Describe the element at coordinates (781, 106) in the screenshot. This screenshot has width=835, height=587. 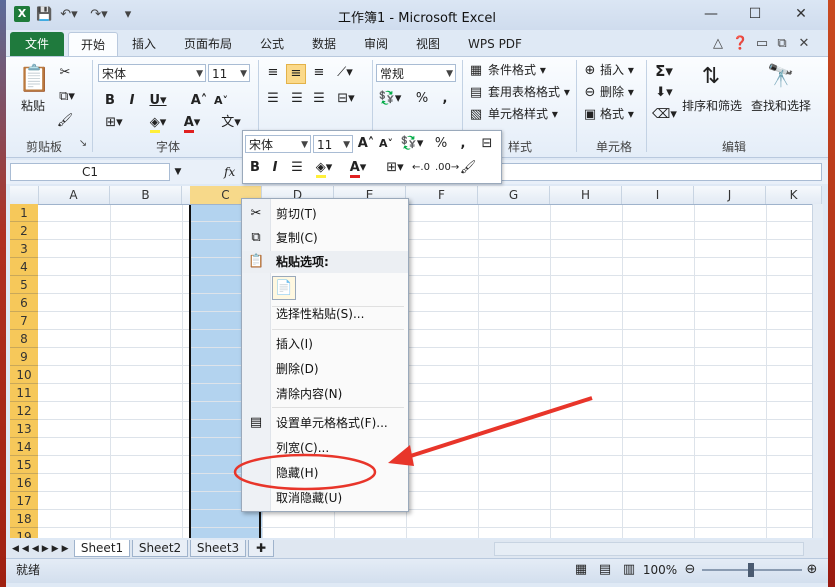
I see `find-select-button: 查找和选择` at that location.